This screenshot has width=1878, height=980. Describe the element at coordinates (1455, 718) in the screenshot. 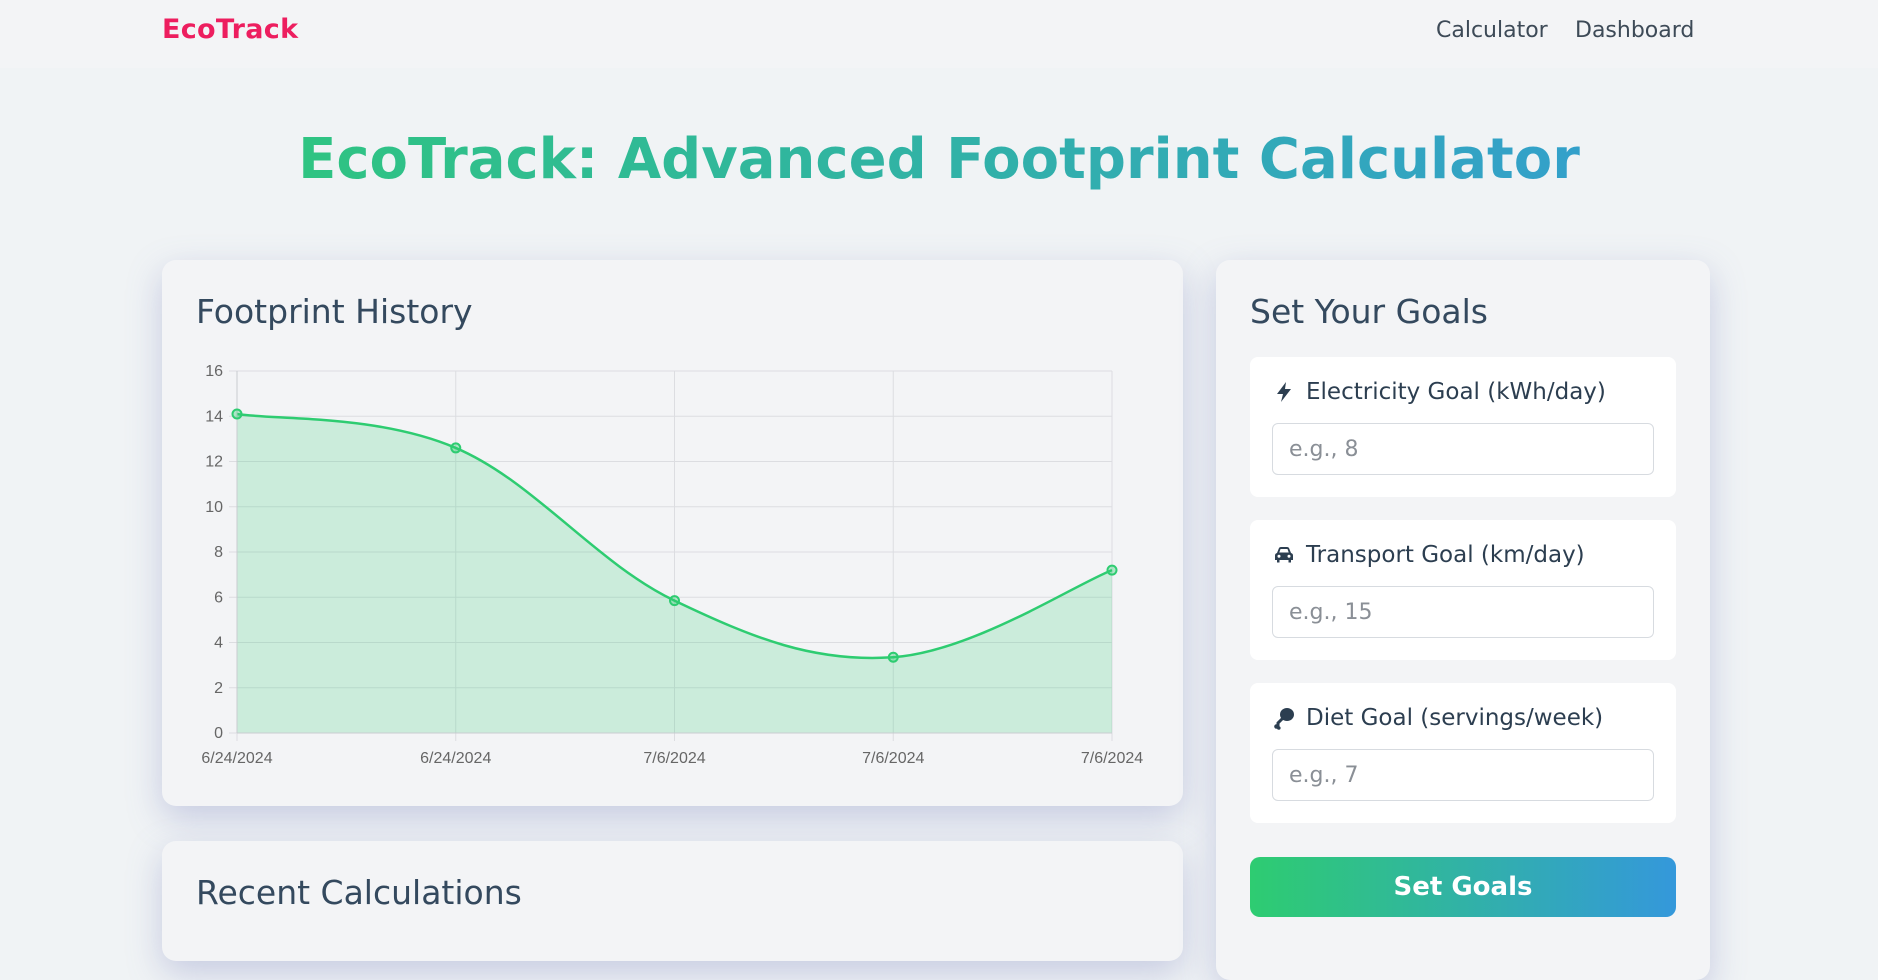

I see `diet-goal-label-text: Diet Goal (servings/week)` at that location.